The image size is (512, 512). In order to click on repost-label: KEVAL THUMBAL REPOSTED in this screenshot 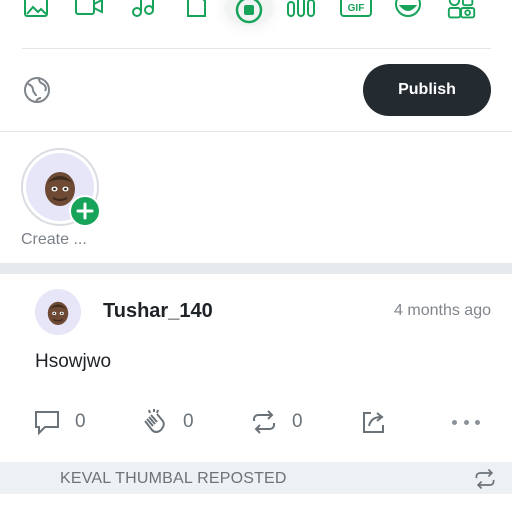, I will do `click(173, 478)`.